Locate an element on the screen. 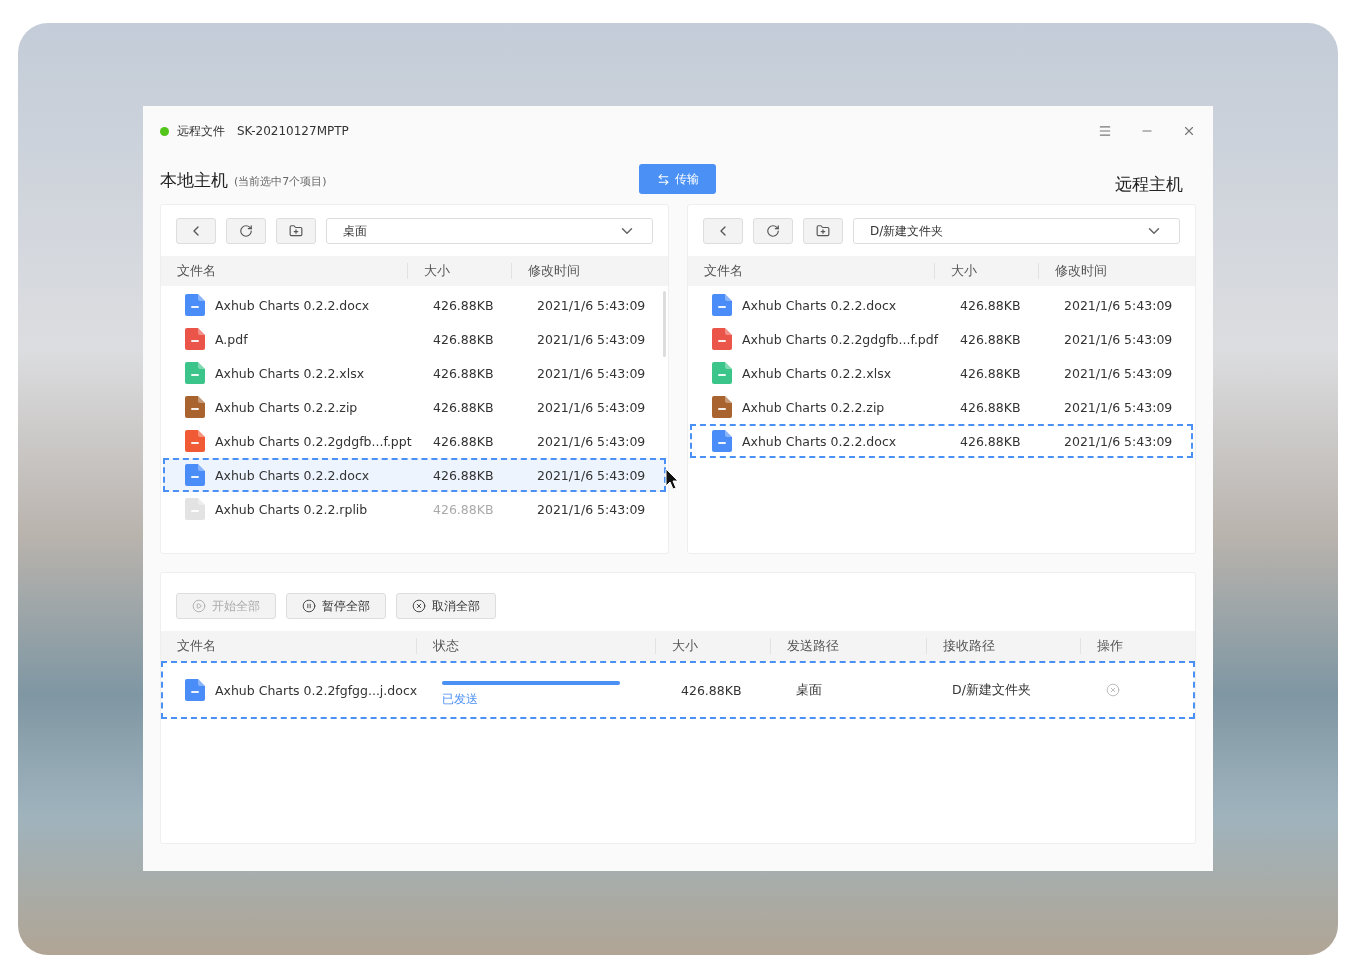  path-dropdown: D/新建文件夹 is located at coordinates (1016, 231).